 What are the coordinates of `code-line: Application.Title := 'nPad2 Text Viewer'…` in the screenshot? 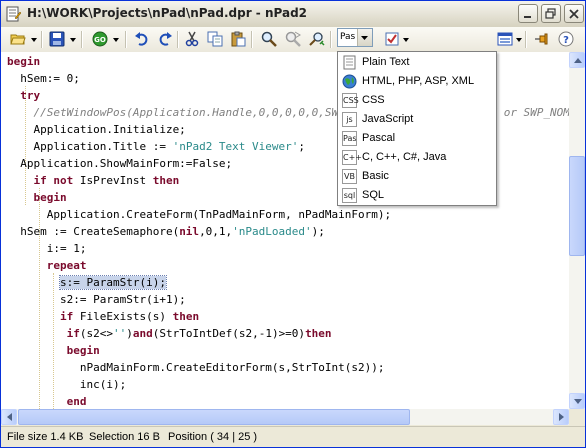 It's located at (156, 146).